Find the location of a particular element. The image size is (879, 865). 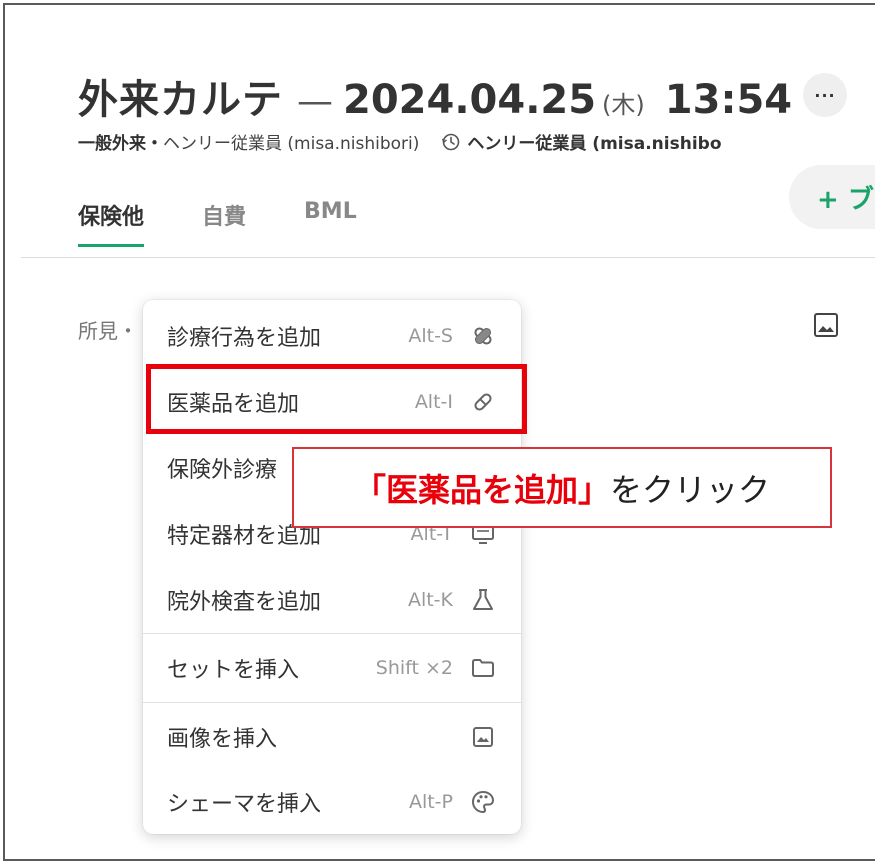

menu-item-add-external-test: 院外検査を追加 Alt-K is located at coordinates (332, 600).